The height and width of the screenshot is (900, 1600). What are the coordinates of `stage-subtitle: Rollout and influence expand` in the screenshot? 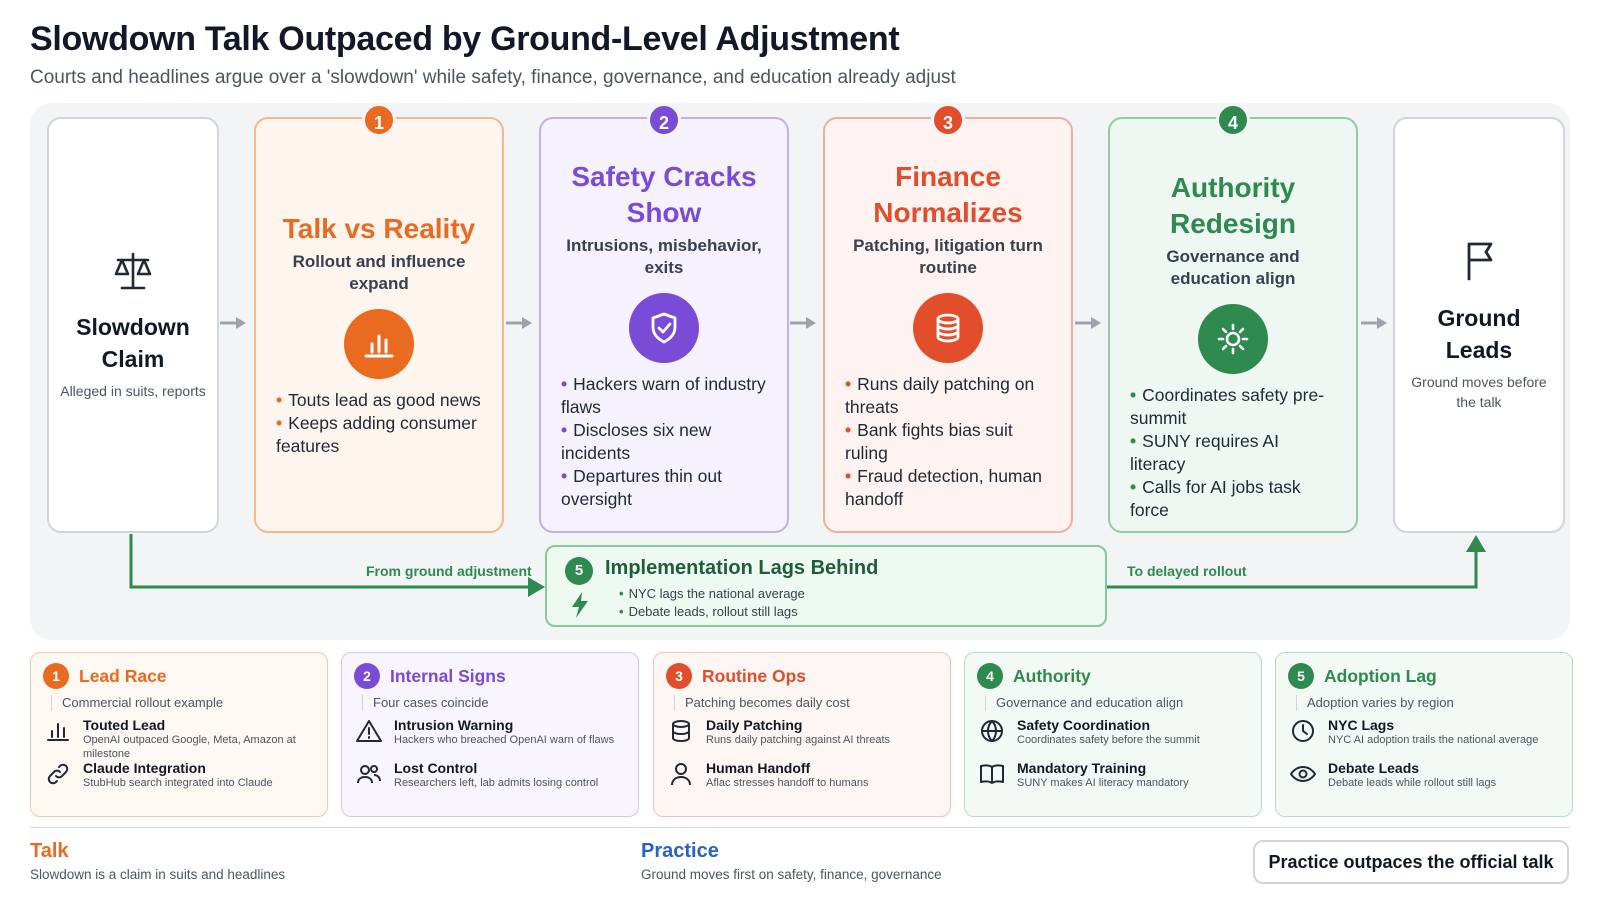 It's located at (379, 272).